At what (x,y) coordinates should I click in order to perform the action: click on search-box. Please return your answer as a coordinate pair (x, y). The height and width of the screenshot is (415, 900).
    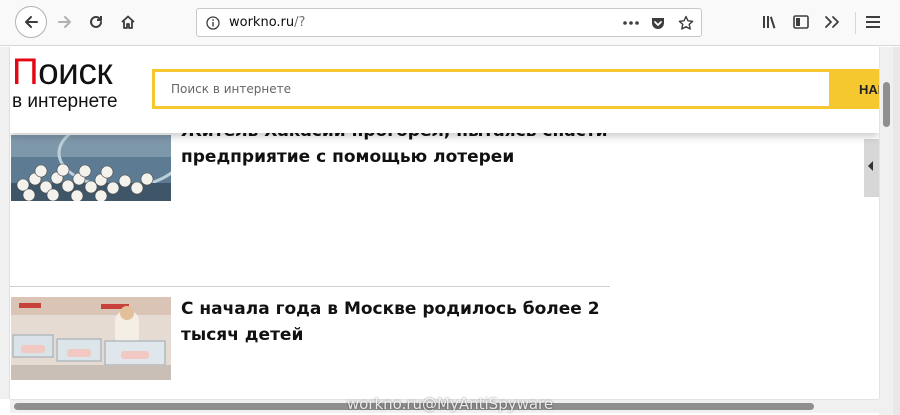
    Looking at the image, I should click on (492, 89).